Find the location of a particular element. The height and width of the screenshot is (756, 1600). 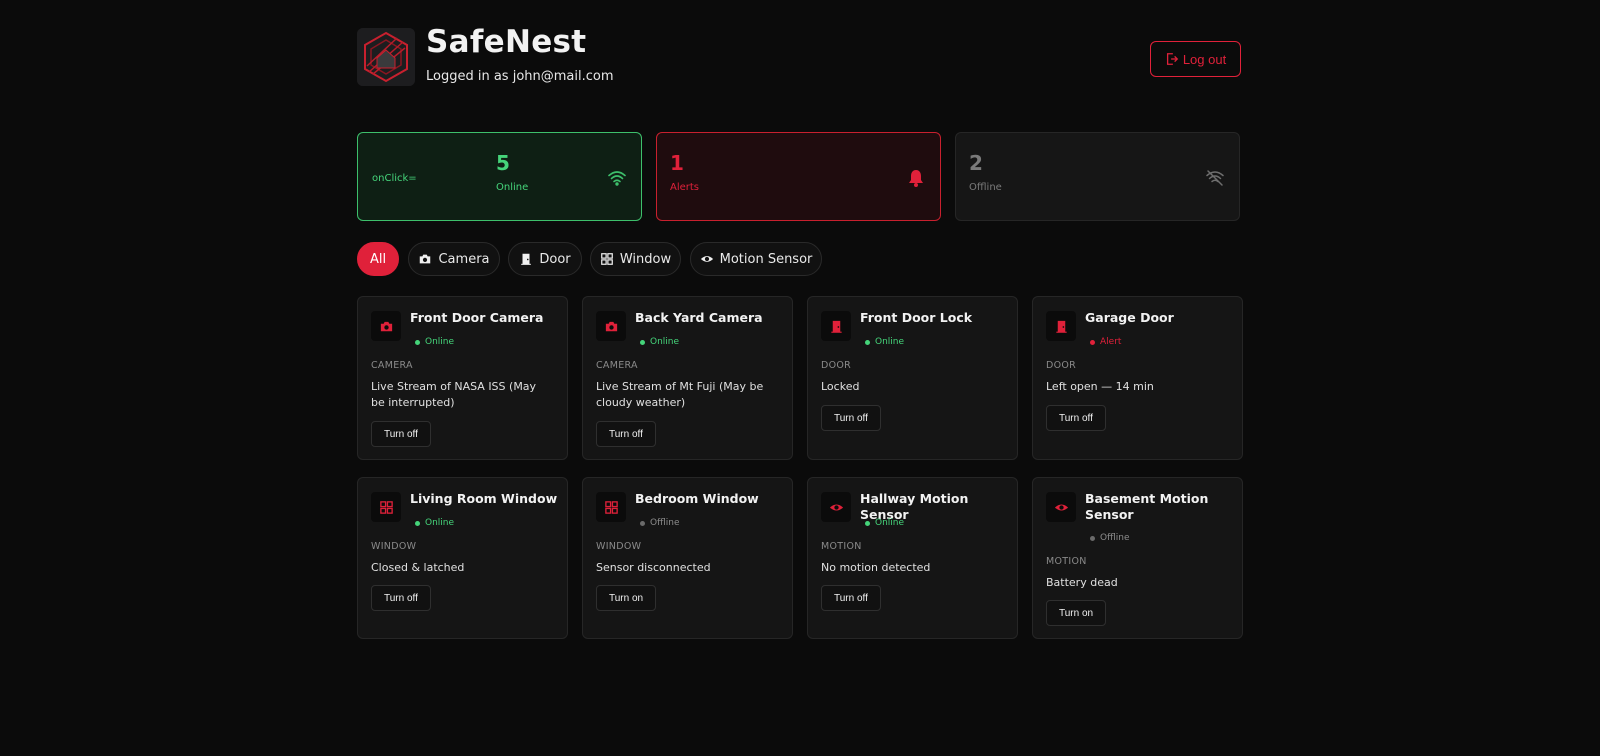

logout-button: Log out is located at coordinates (1195, 59).